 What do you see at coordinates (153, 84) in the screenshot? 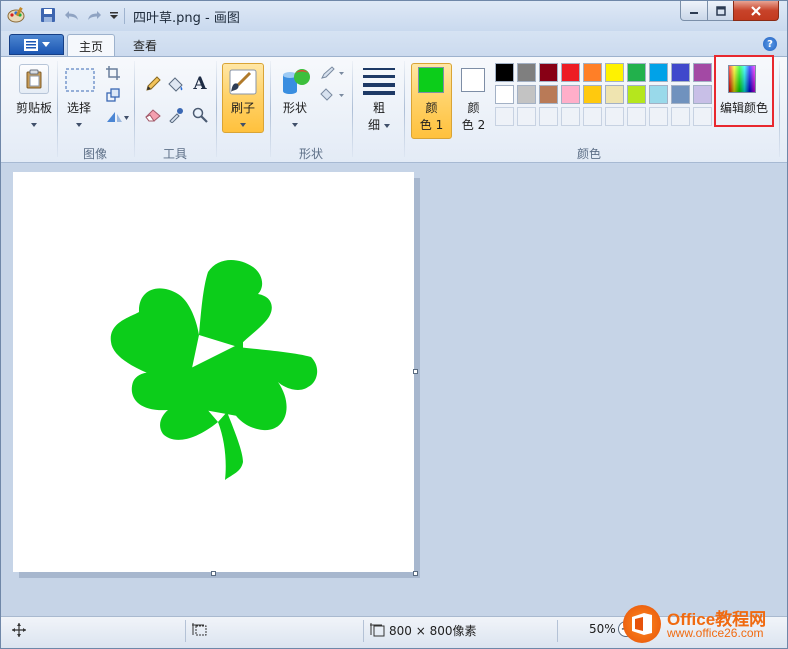
I see `pencil-icon` at bounding box center [153, 84].